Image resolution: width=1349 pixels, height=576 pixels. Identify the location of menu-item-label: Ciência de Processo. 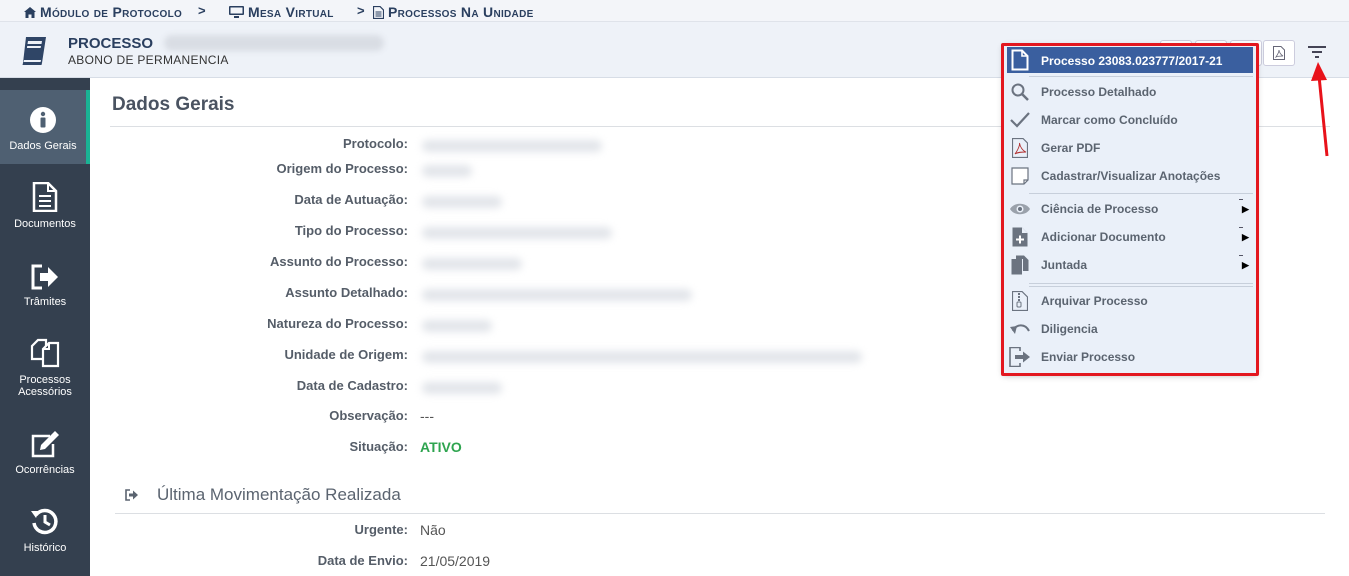
(1100, 209).